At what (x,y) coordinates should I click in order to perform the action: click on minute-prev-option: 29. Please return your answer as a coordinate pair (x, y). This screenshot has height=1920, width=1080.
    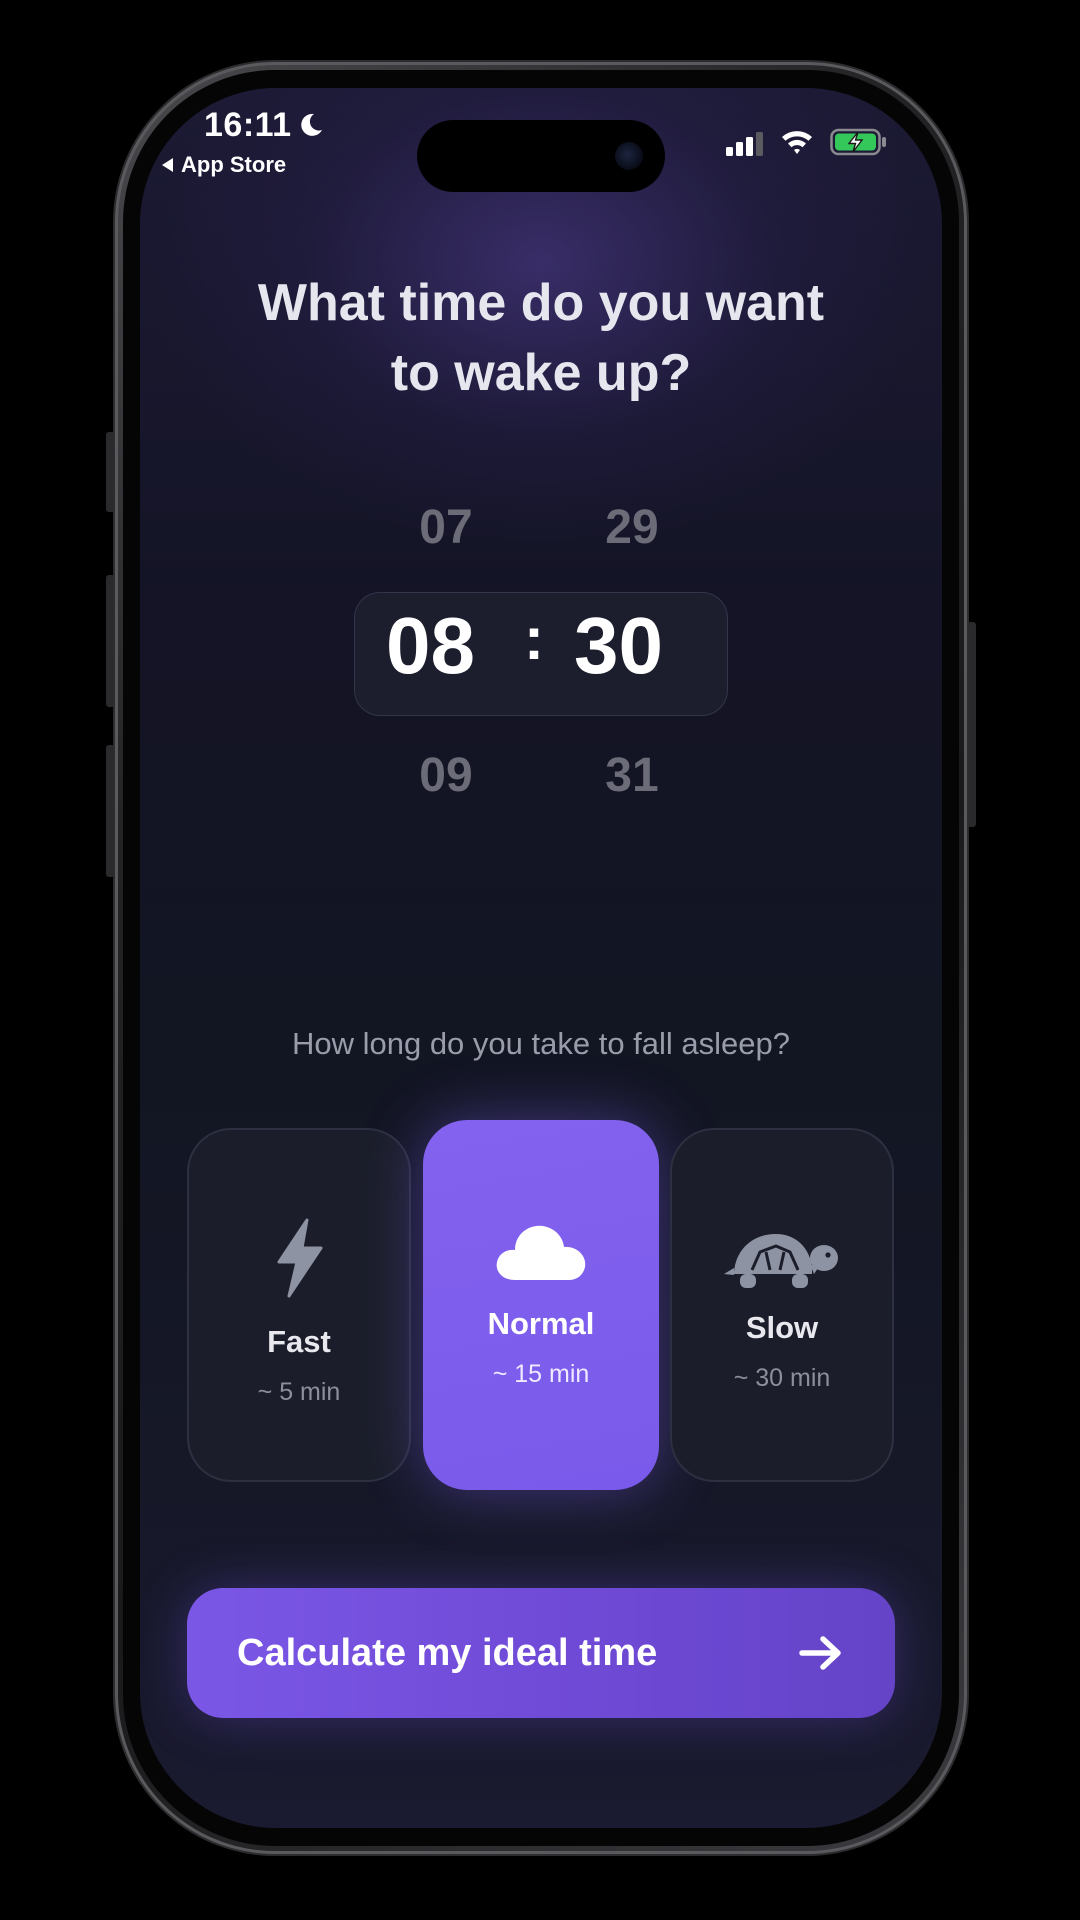
    Looking at the image, I should click on (632, 527).